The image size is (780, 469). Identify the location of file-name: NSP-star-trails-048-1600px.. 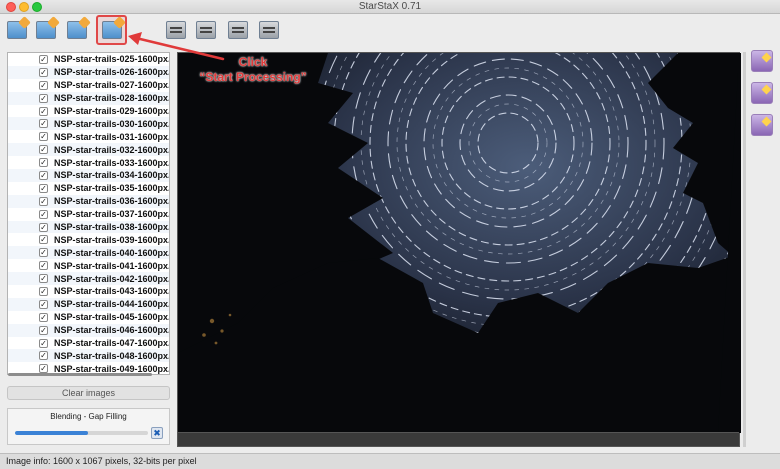
(112, 355).